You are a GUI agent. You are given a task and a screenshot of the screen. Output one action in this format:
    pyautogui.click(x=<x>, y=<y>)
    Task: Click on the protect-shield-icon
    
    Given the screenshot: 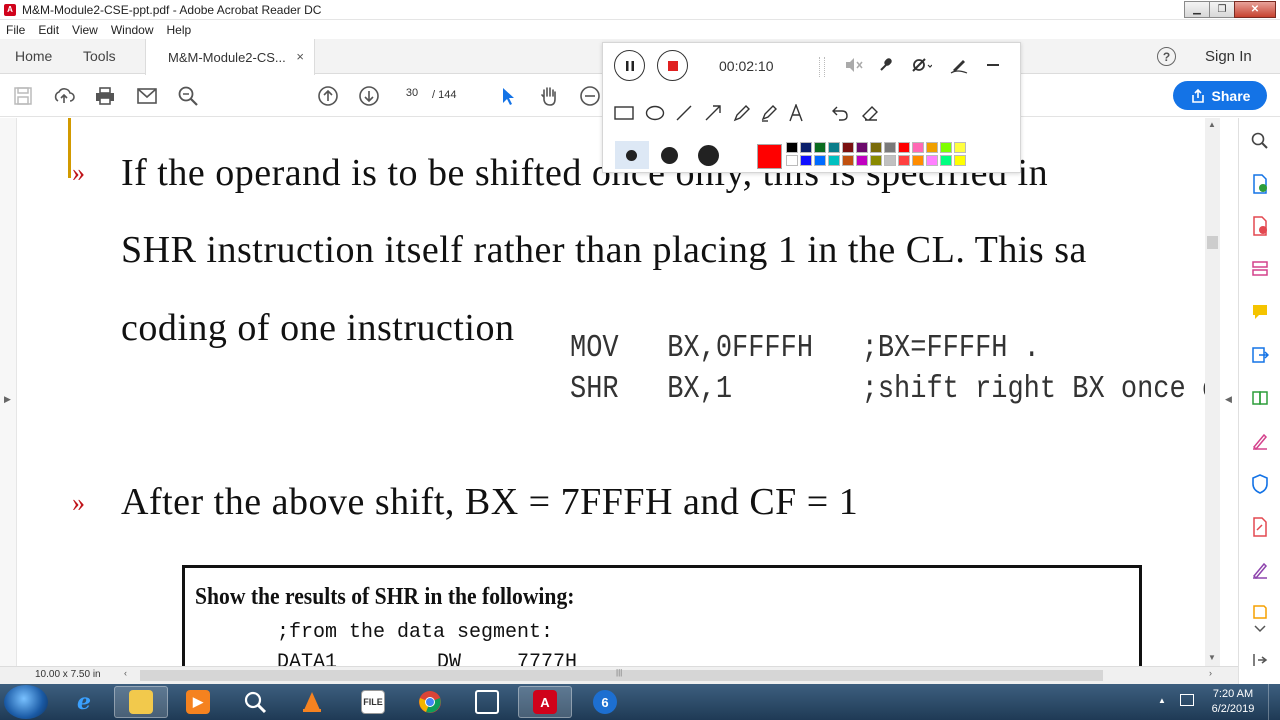 What is the action you would take?
    pyautogui.click(x=1260, y=484)
    